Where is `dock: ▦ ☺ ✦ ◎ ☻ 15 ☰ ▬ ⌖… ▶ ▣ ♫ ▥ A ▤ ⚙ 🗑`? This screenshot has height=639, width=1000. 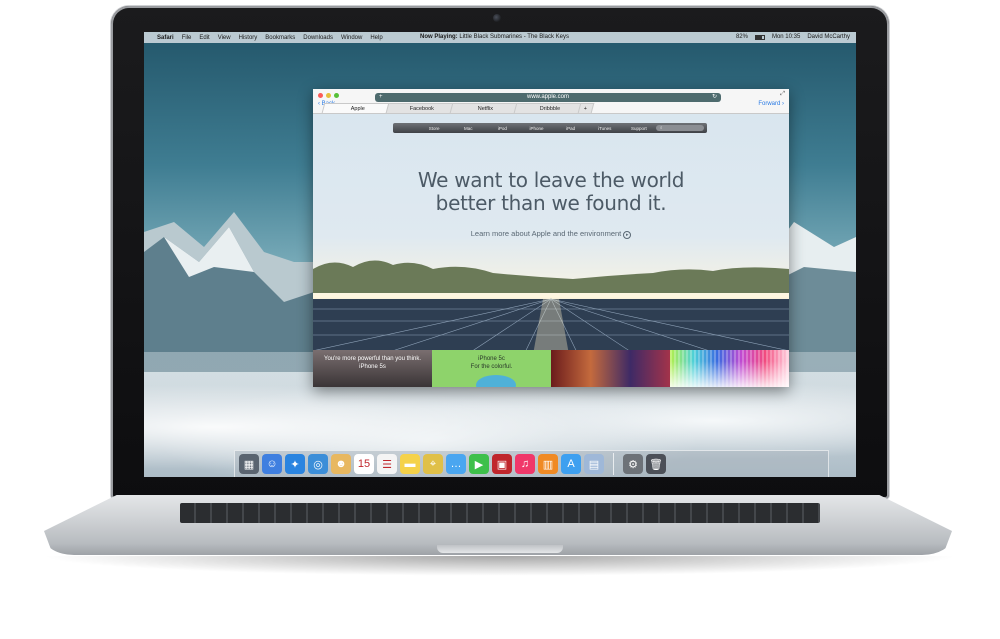 dock: ▦ ☺ ✦ ◎ ☻ 15 ☰ ▬ ⌖… ▶ ▣ ♫ ▥ A ▤ ⚙ 🗑 is located at coordinates (531, 463).